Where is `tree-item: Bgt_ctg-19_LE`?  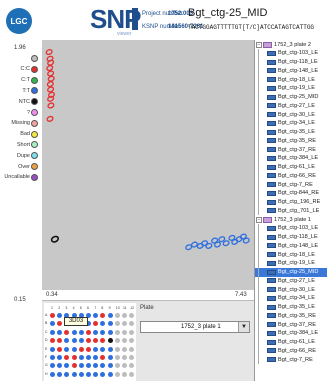
tree-item: Bgt_ctg-19_LE is located at coordinates (291, 263).